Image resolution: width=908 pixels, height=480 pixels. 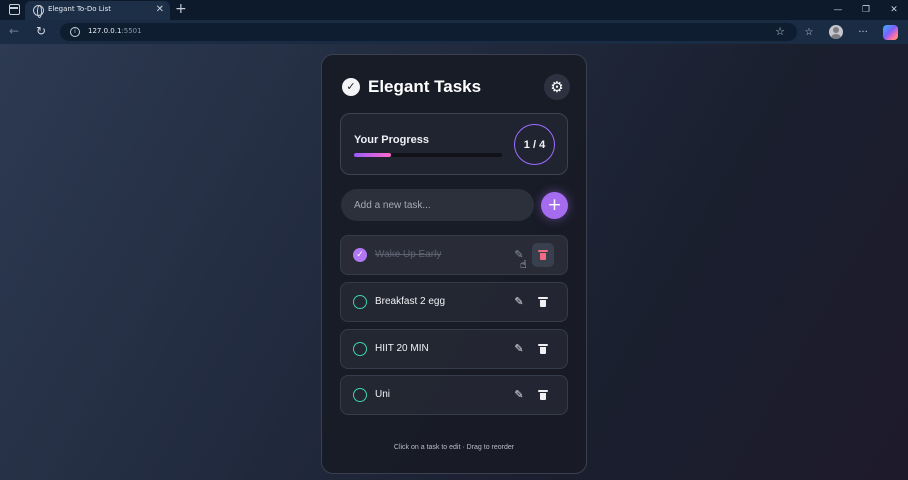 What do you see at coordinates (372, 155) in the screenshot?
I see `progress-bar-fill` at bounding box center [372, 155].